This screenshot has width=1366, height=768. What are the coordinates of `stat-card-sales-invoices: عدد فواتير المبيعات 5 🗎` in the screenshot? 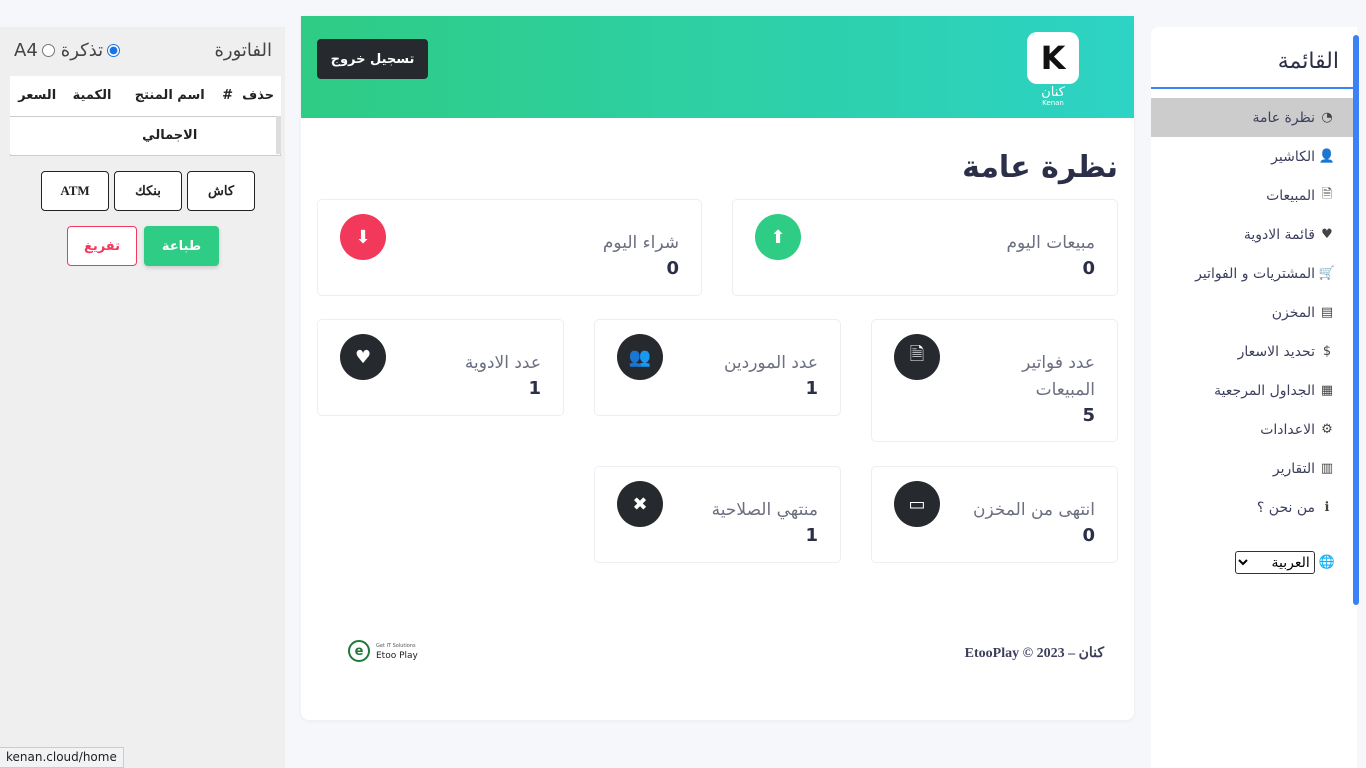 It's located at (994, 380).